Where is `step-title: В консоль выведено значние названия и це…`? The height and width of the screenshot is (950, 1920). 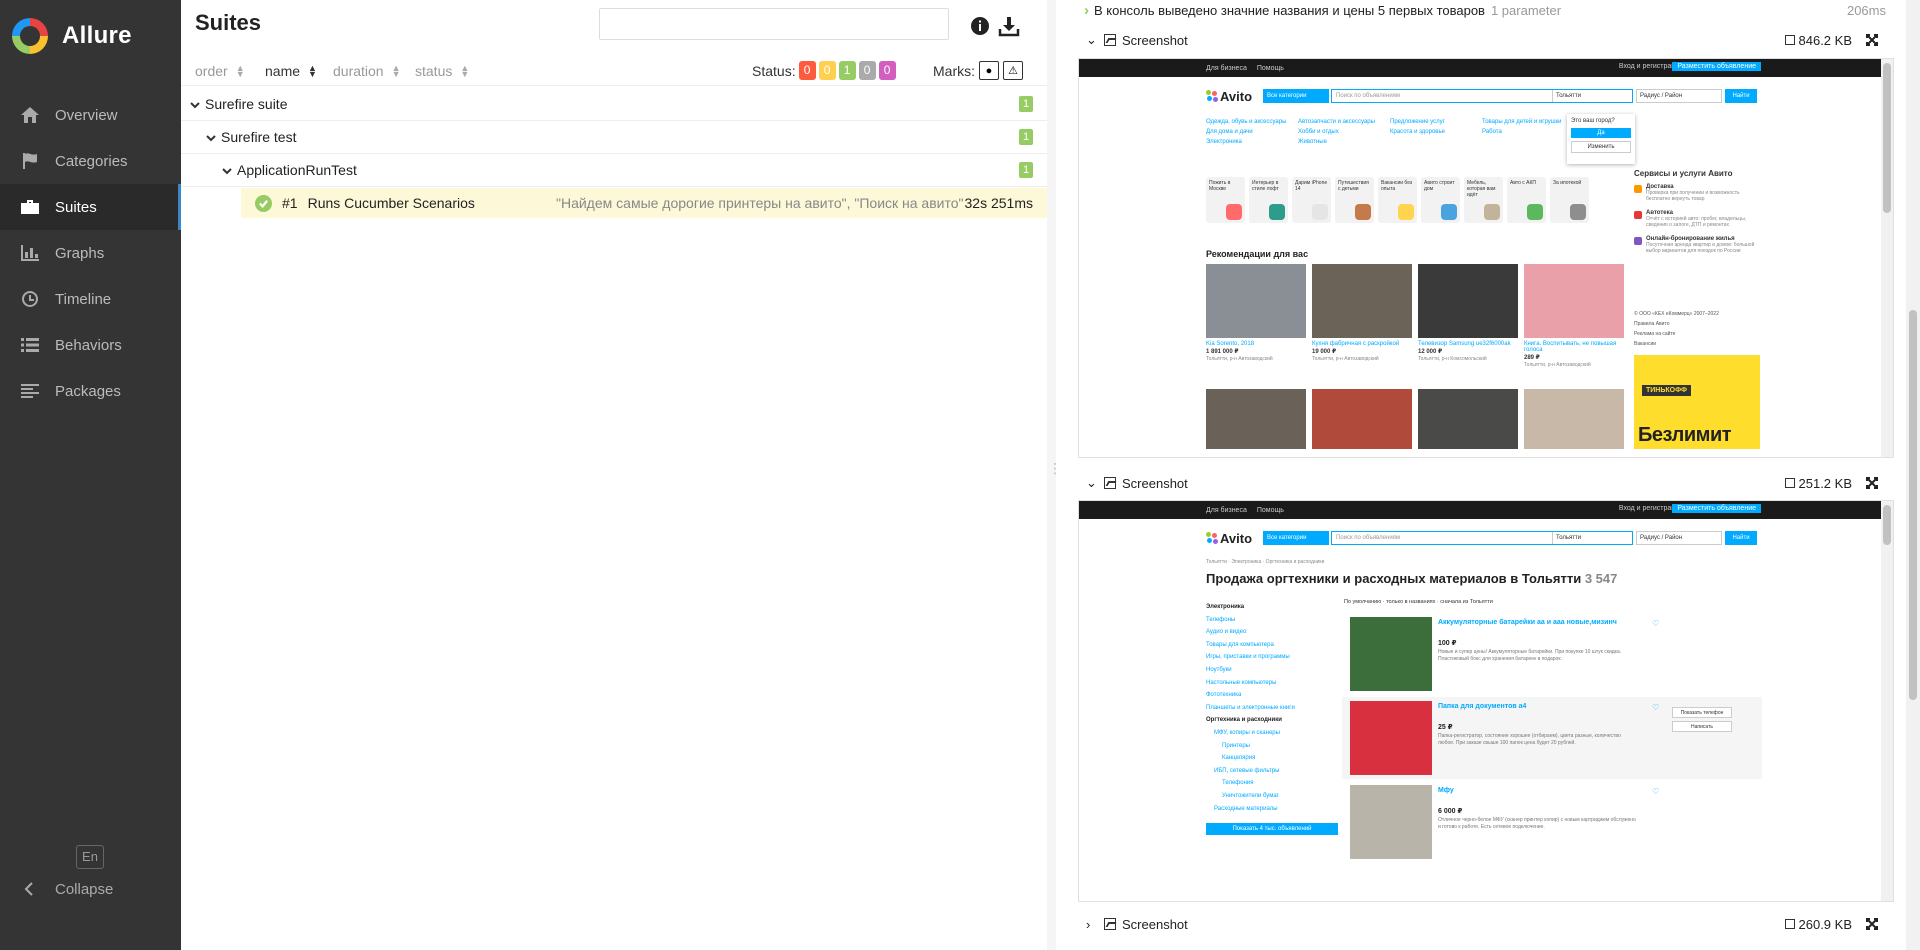
step-title: В консоль выведено значние названия и це… is located at coordinates (1289, 10).